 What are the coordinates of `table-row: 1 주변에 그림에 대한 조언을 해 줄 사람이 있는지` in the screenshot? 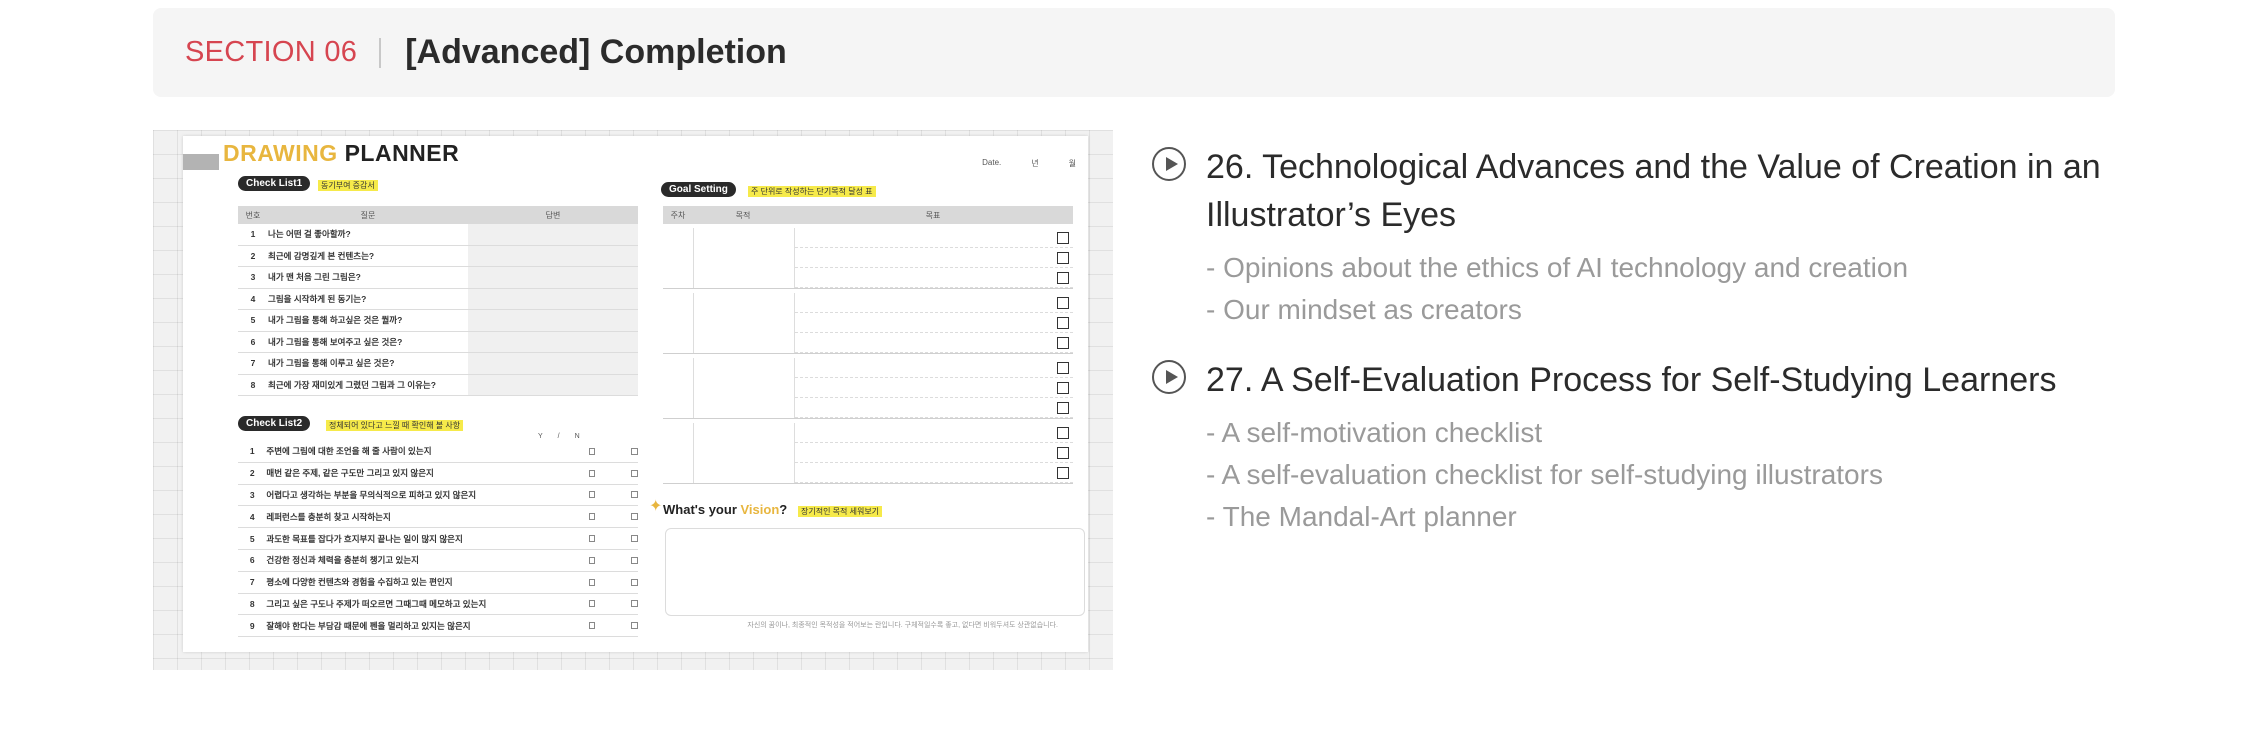 It's located at (438, 452).